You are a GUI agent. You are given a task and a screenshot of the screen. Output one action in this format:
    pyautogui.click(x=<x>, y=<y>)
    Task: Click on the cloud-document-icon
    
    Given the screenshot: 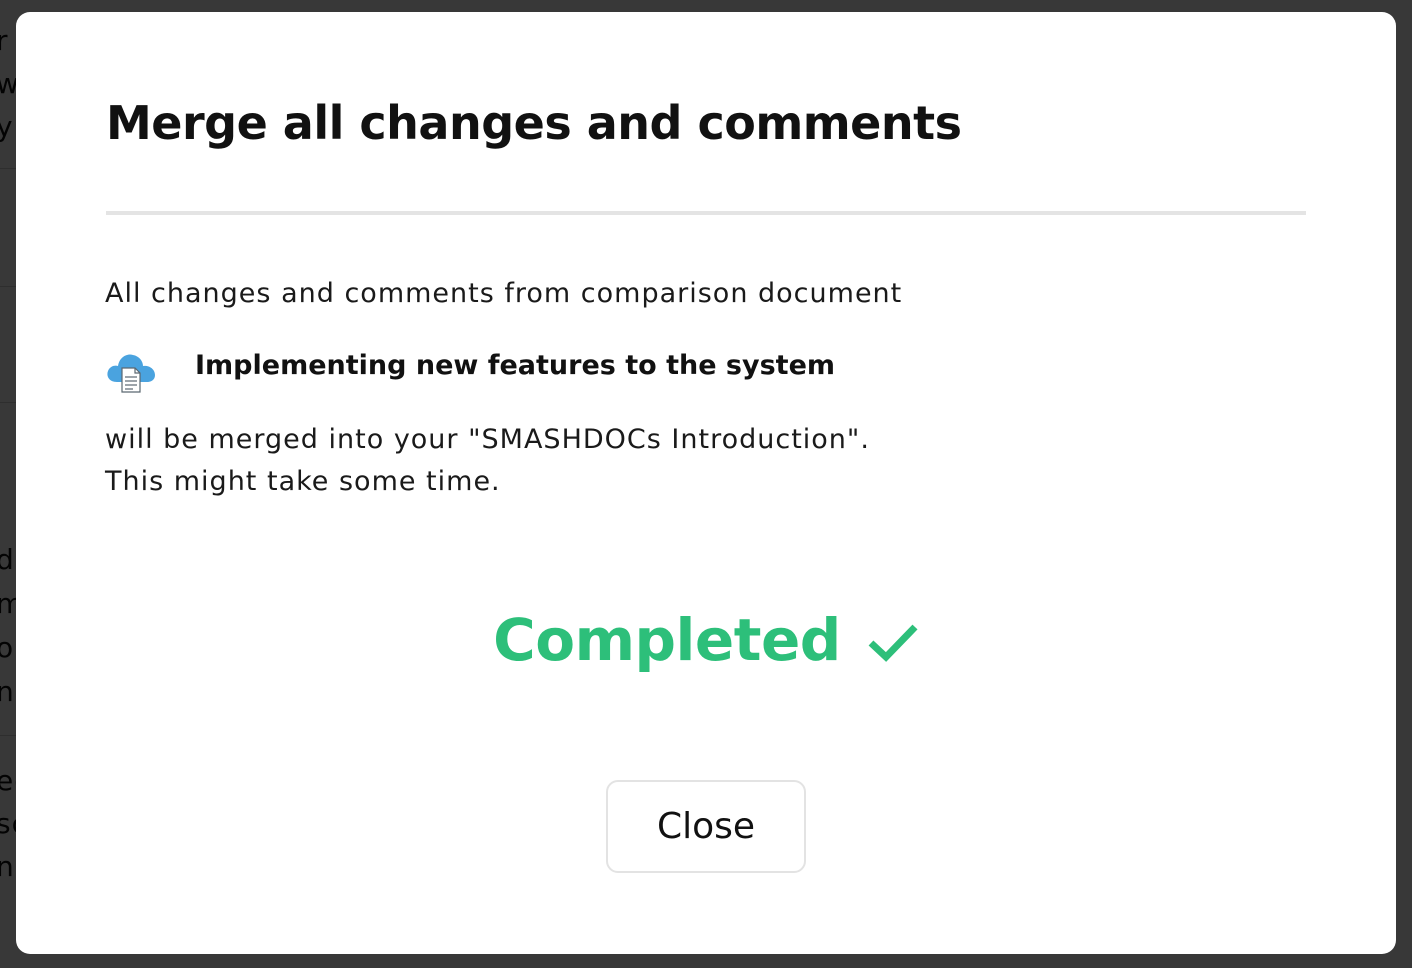 What is the action you would take?
    pyautogui.click(x=131, y=373)
    